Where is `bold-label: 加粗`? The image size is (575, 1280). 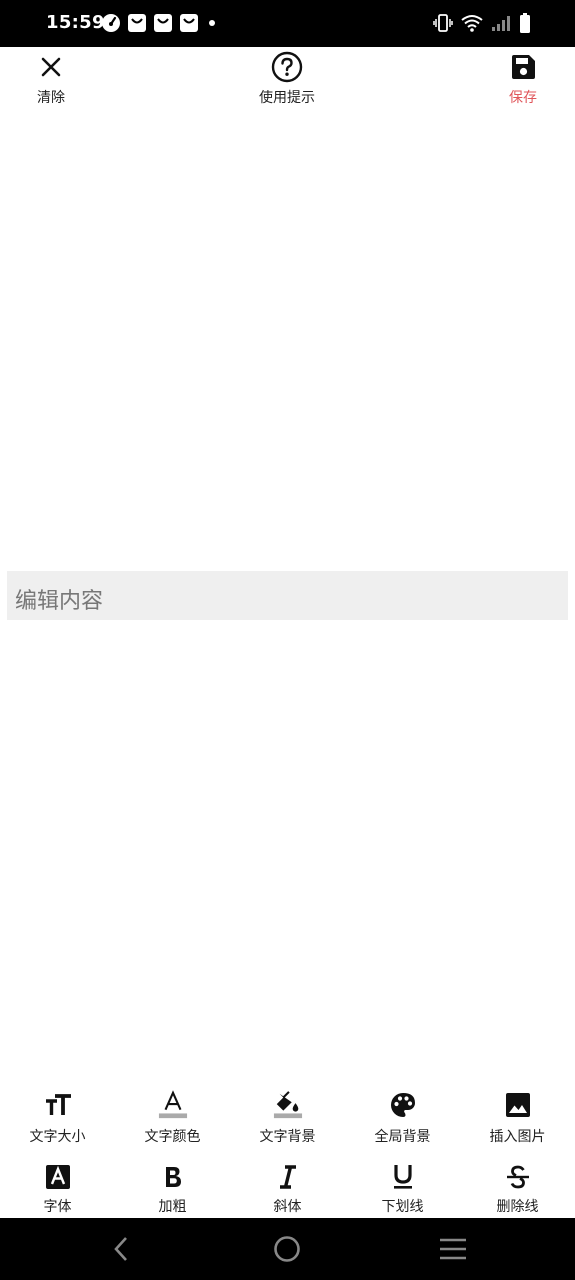 bold-label: 加粗 is located at coordinates (172, 1207).